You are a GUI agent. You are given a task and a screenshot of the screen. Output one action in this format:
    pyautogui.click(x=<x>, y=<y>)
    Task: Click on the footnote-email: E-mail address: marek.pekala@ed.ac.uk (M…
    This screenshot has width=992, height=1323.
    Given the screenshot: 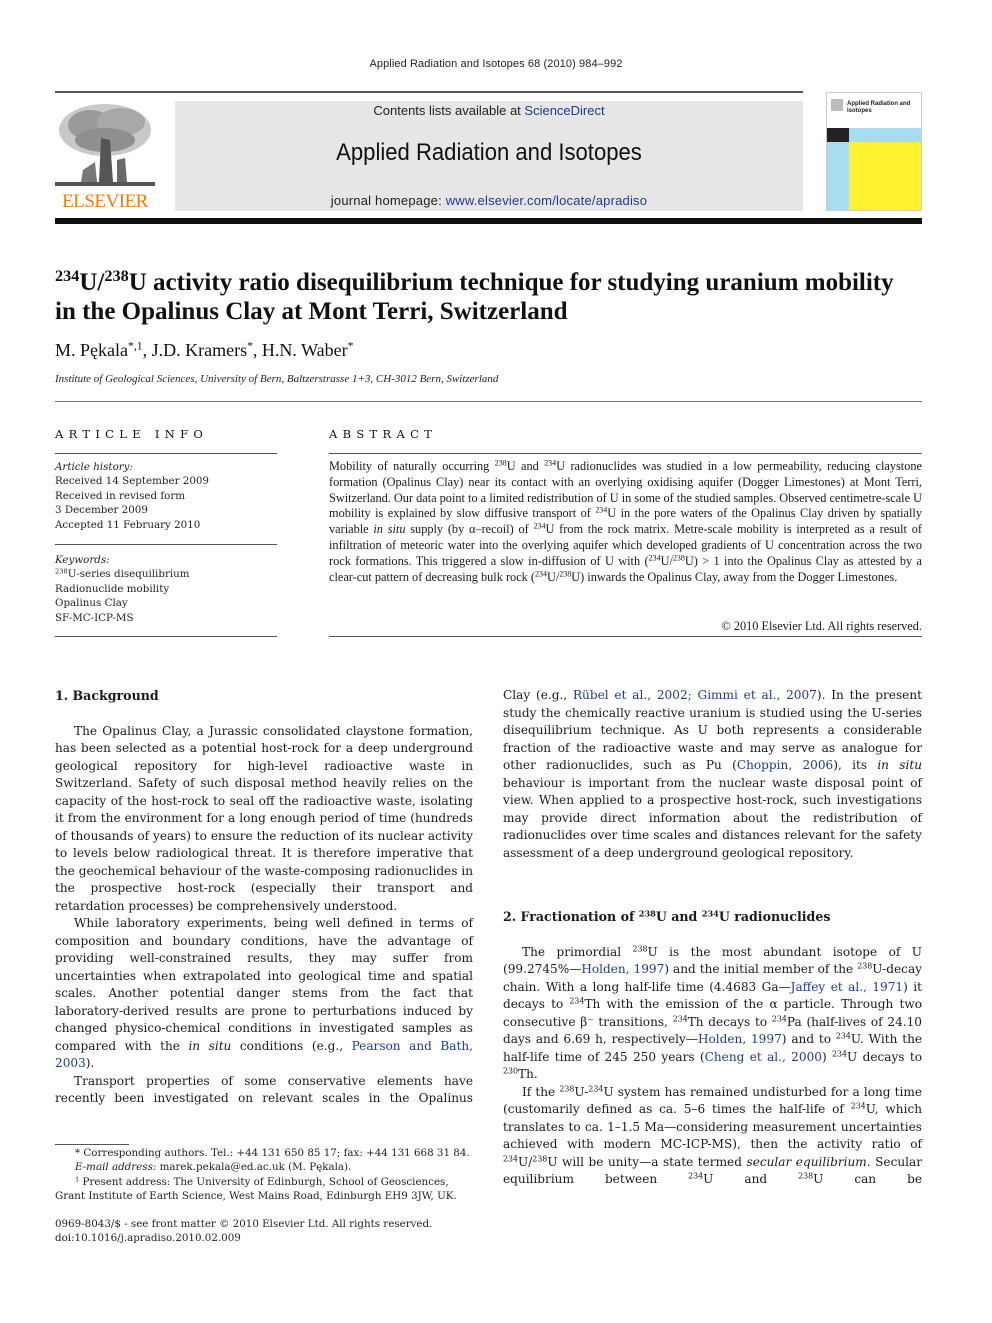 What is the action you would take?
    pyautogui.click(x=213, y=1167)
    